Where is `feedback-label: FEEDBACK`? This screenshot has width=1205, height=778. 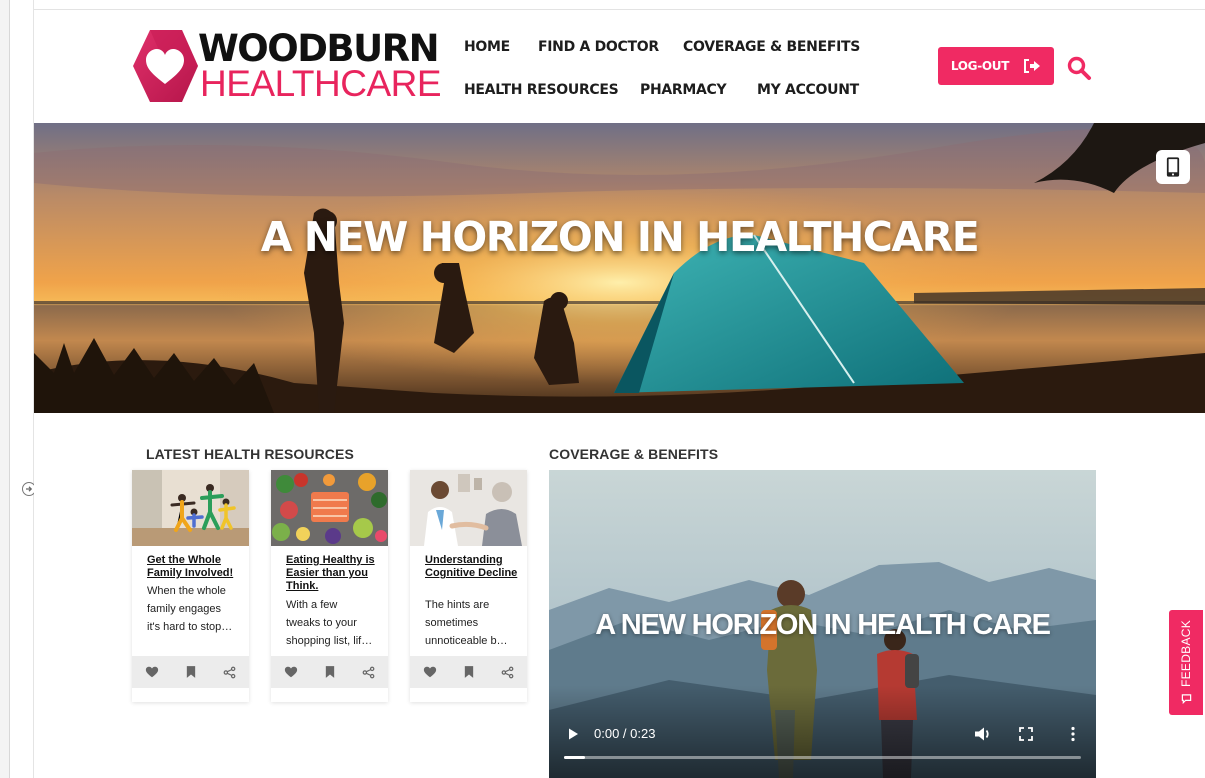 feedback-label: FEEDBACK is located at coordinates (1186, 653).